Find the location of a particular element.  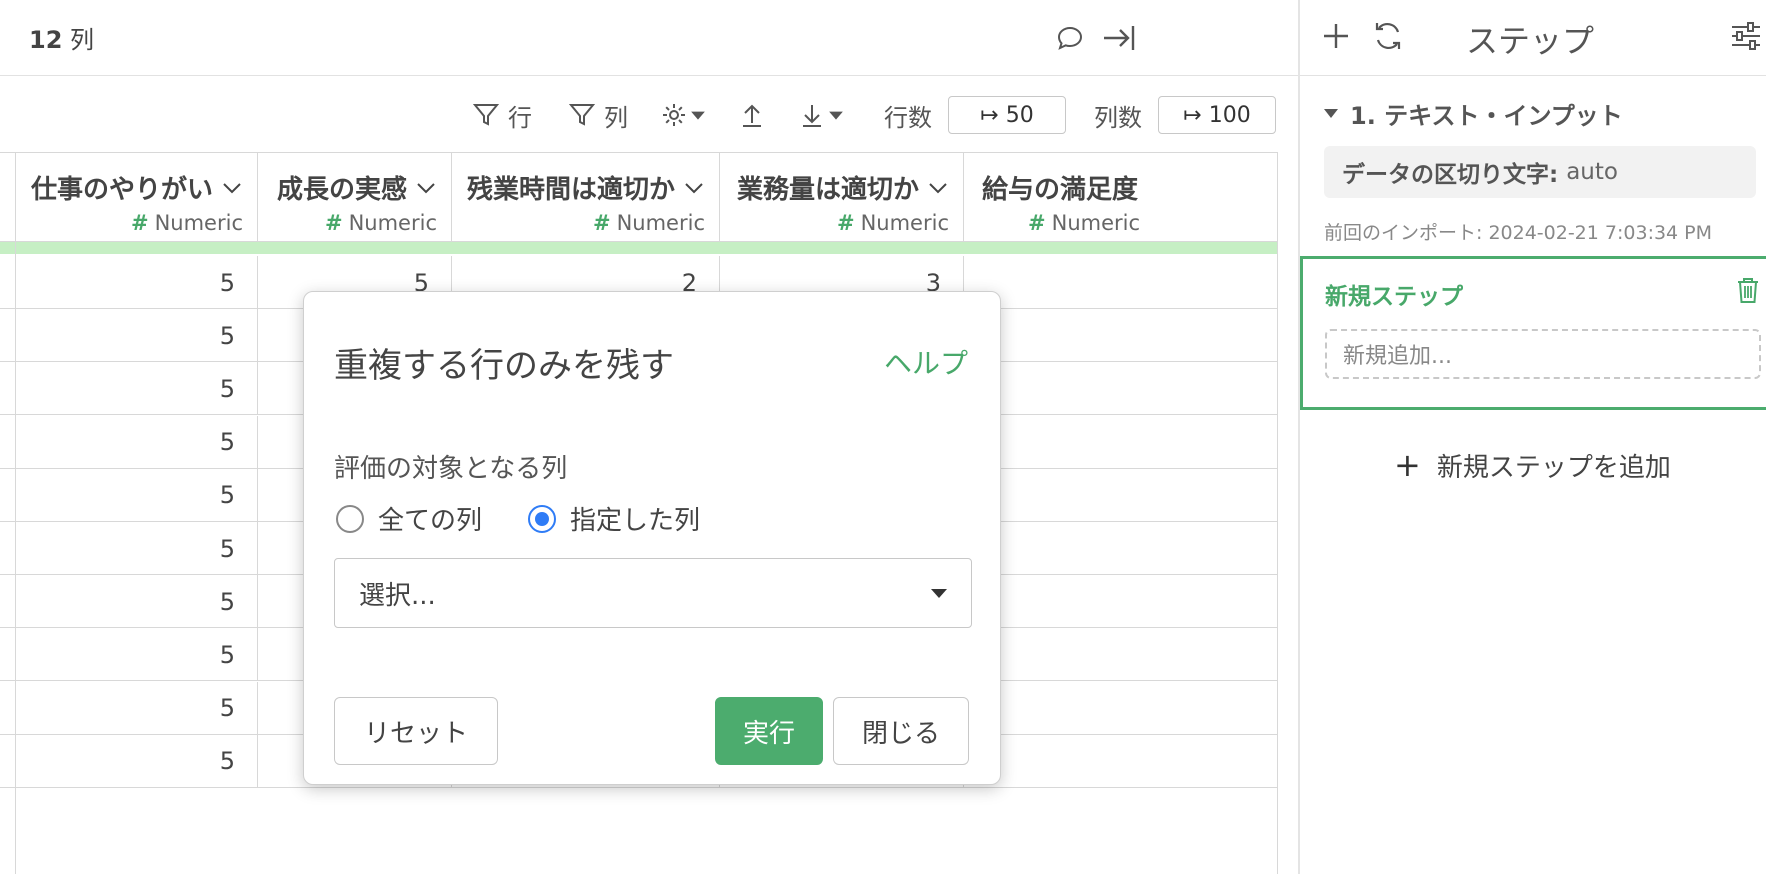

top-bar: 12 列 is located at coordinates (649, 38).